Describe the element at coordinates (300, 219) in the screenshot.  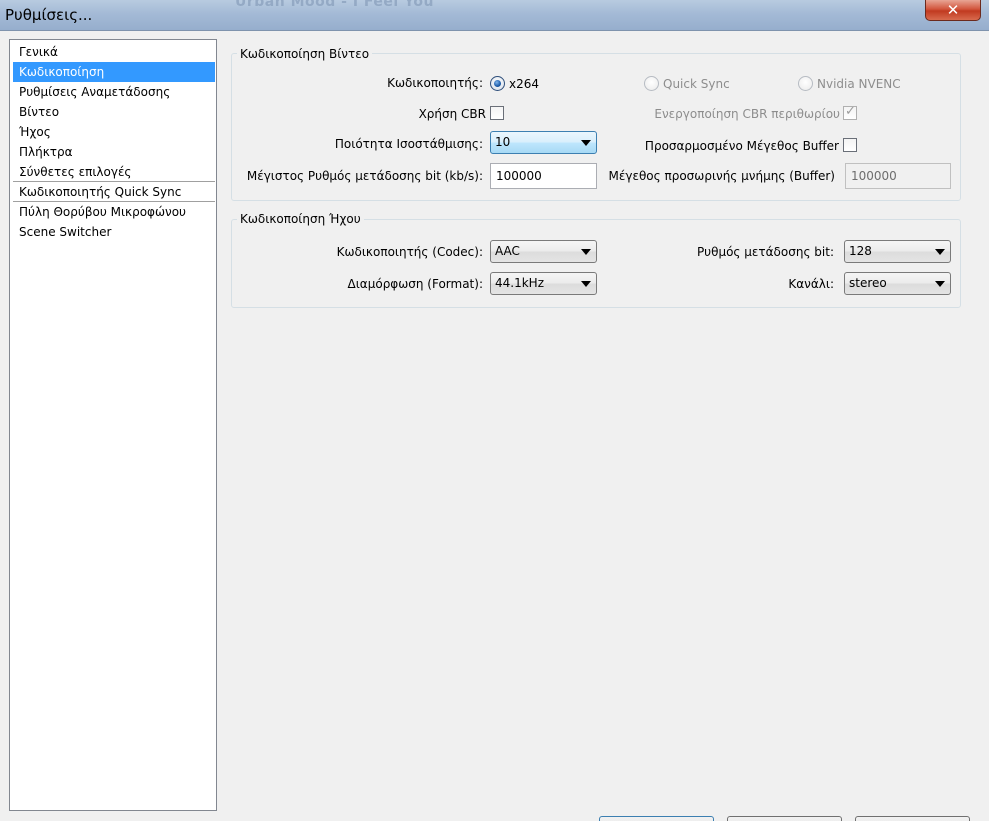
I see `audio-encoding-group-title: Κωδικοποίηση Ήχου` at that location.